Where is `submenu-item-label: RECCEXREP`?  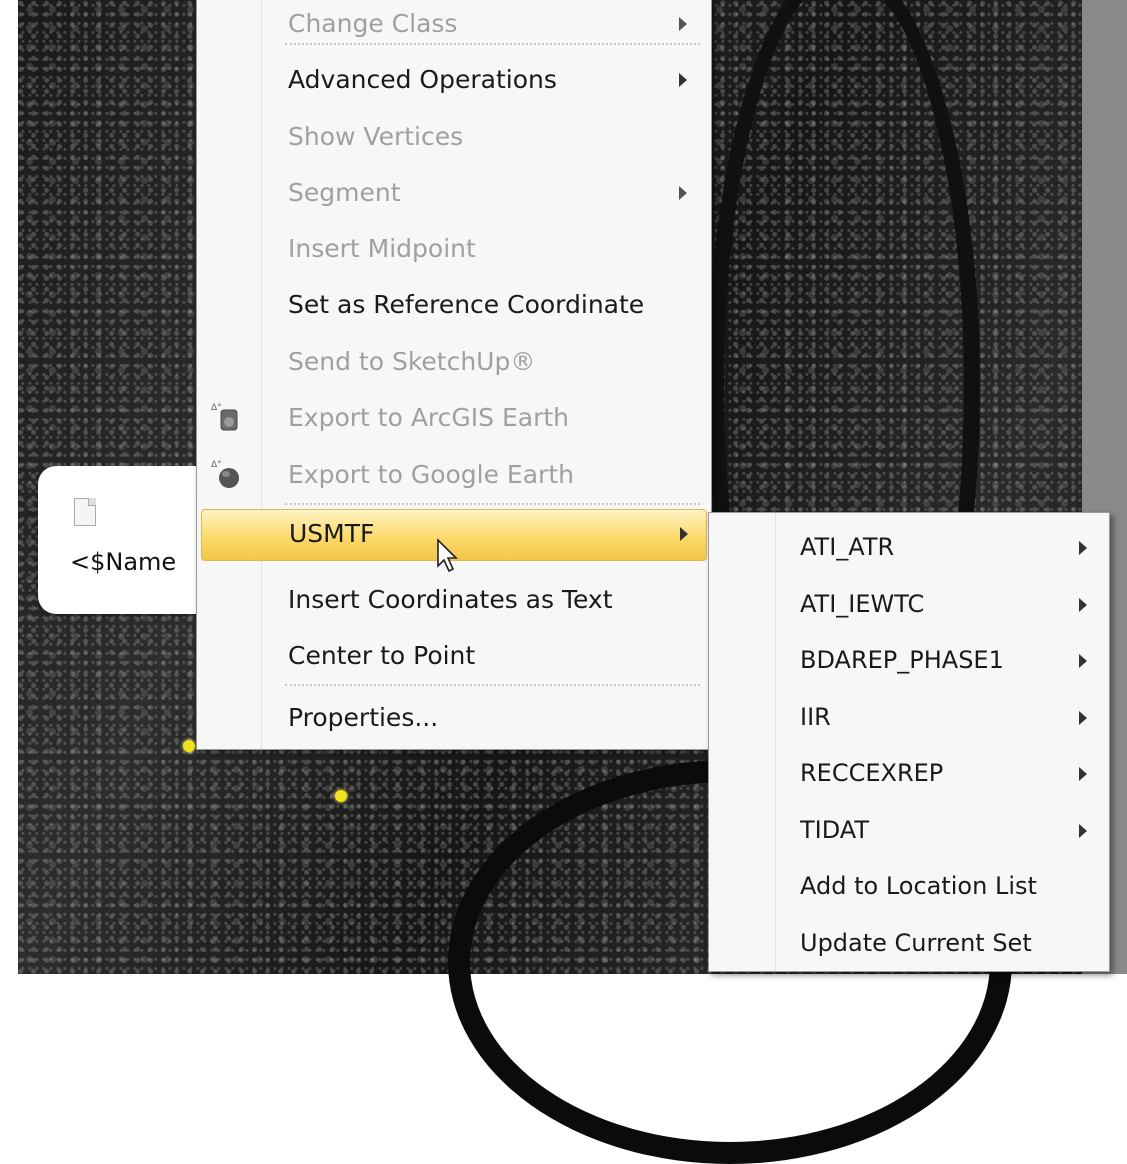
submenu-item-label: RECCEXREP is located at coordinates (872, 773).